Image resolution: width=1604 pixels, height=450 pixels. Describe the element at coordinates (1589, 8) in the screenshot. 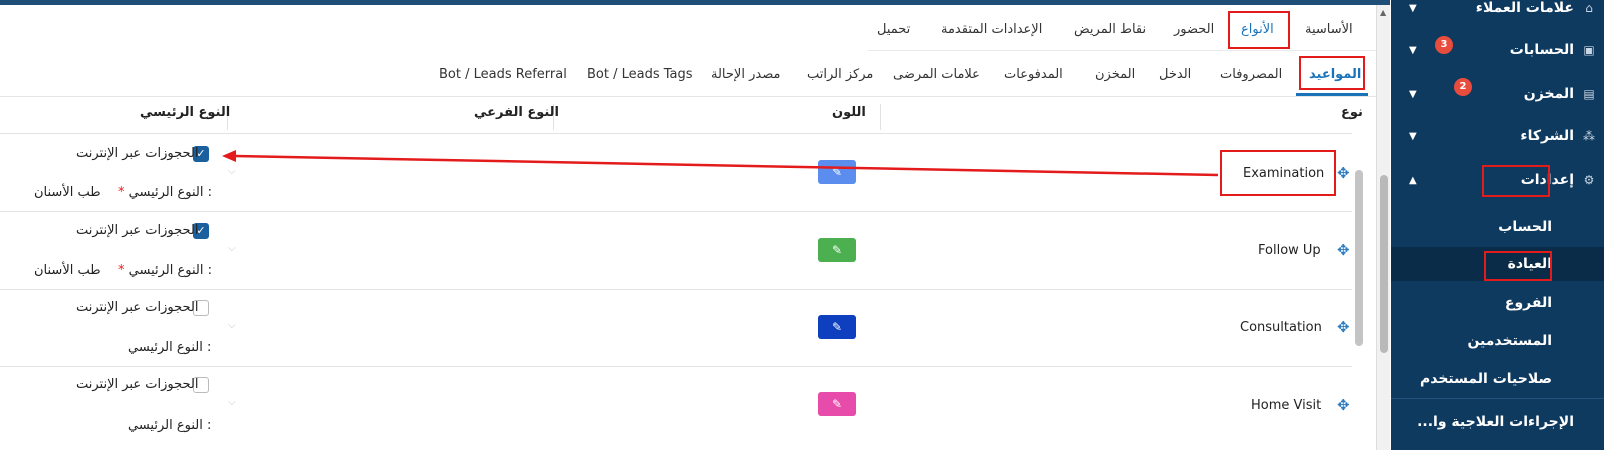

I see `tag-icon: ⌂` at that location.